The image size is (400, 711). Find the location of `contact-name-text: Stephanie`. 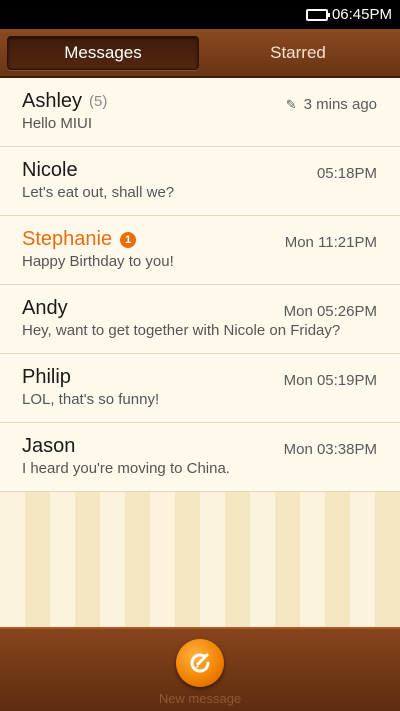

contact-name-text: Stephanie is located at coordinates (67, 239).